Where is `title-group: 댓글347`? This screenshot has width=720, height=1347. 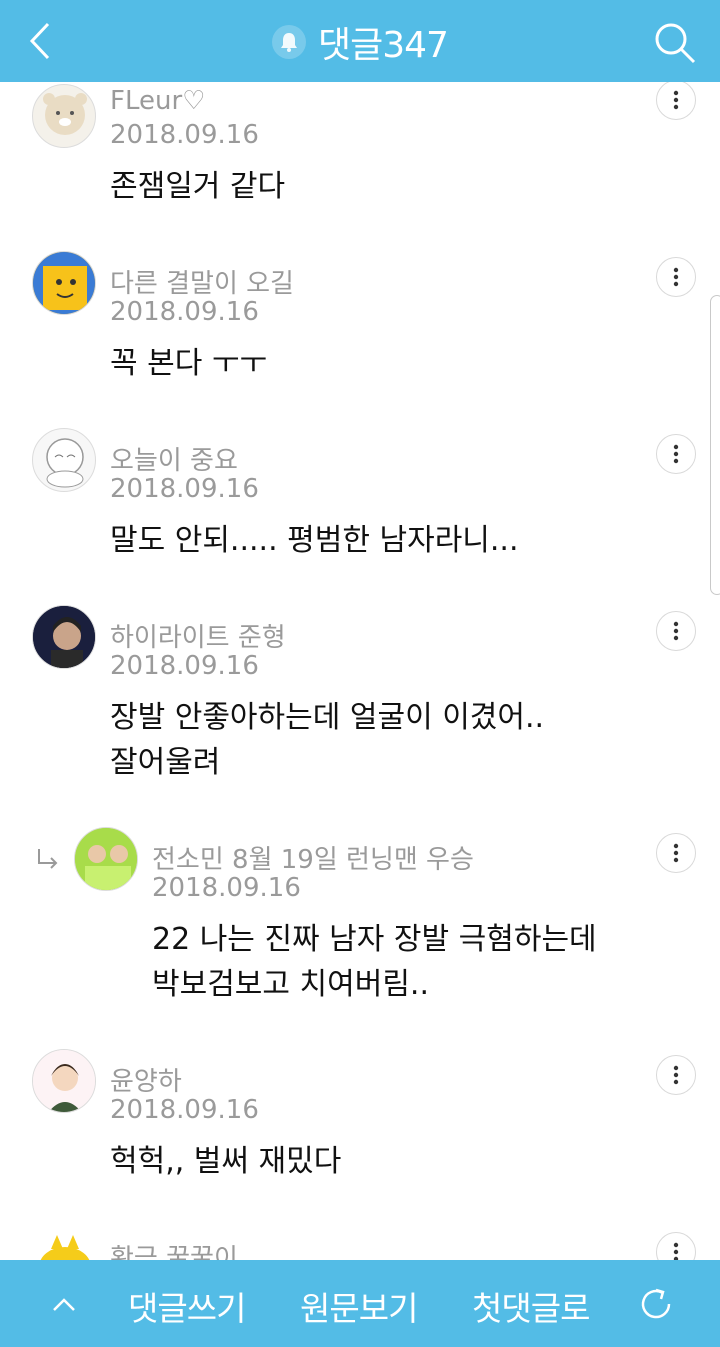
title-group: 댓글347 is located at coordinates (360, 43).